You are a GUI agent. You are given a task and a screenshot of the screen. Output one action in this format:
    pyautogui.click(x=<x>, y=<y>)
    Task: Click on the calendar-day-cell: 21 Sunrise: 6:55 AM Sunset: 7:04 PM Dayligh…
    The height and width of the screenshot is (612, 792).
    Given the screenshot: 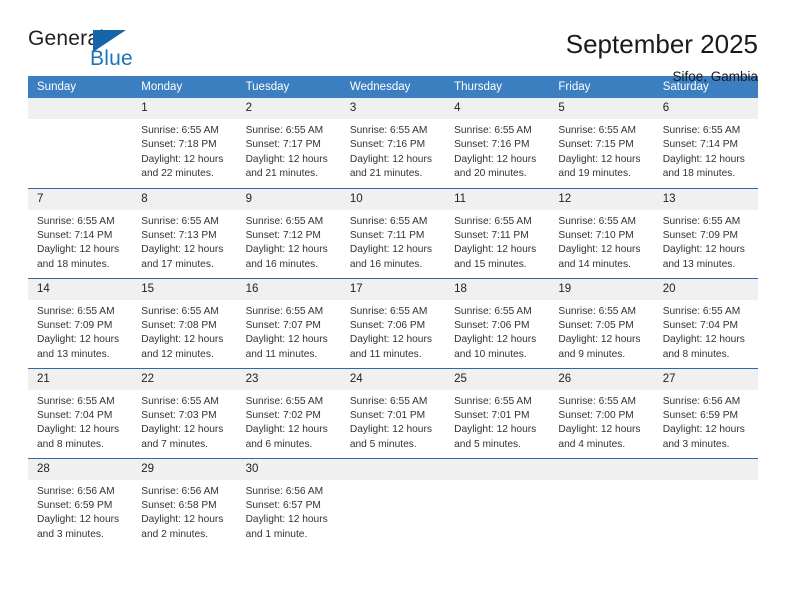 What is the action you would take?
    pyautogui.click(x=80, y=412)
    